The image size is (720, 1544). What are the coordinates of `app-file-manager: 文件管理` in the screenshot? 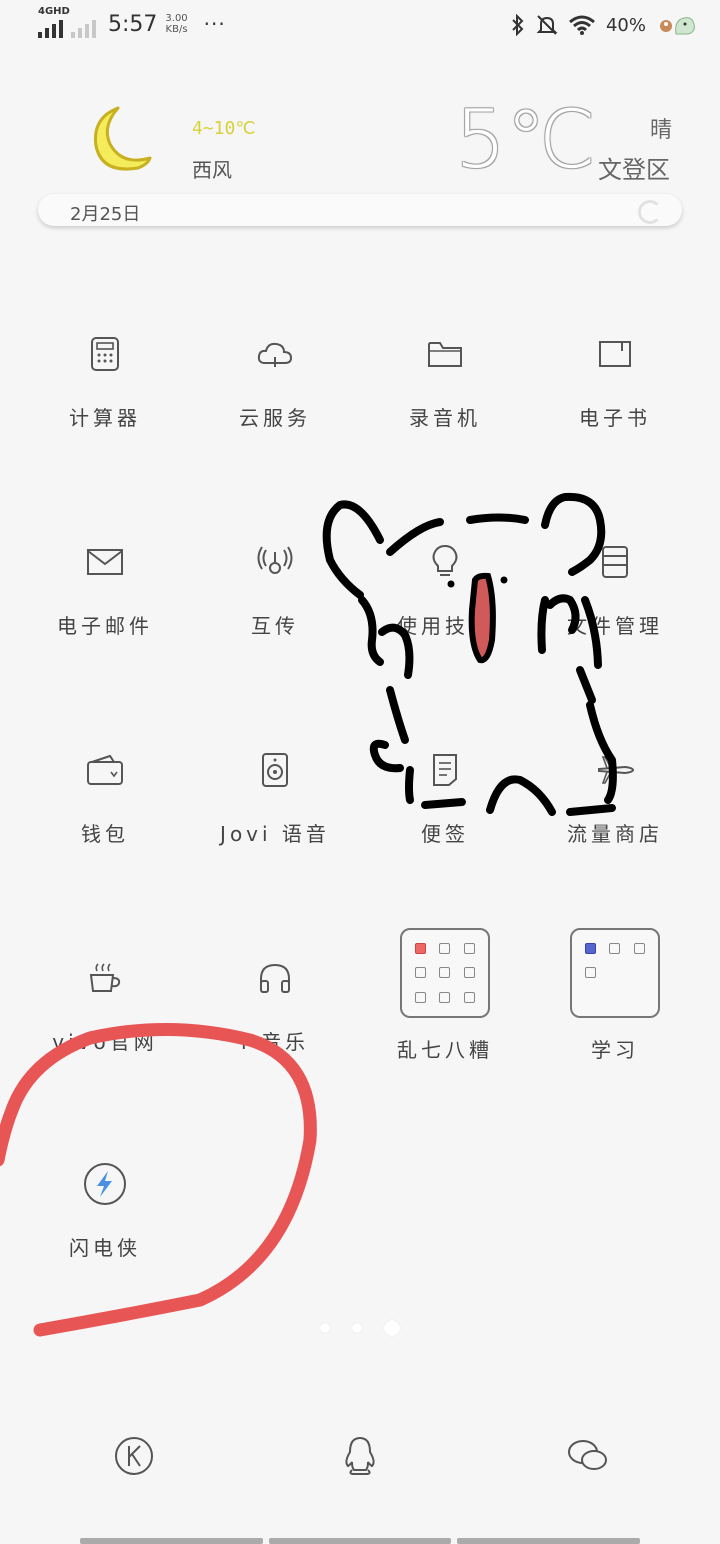 It's located at (615, 588).